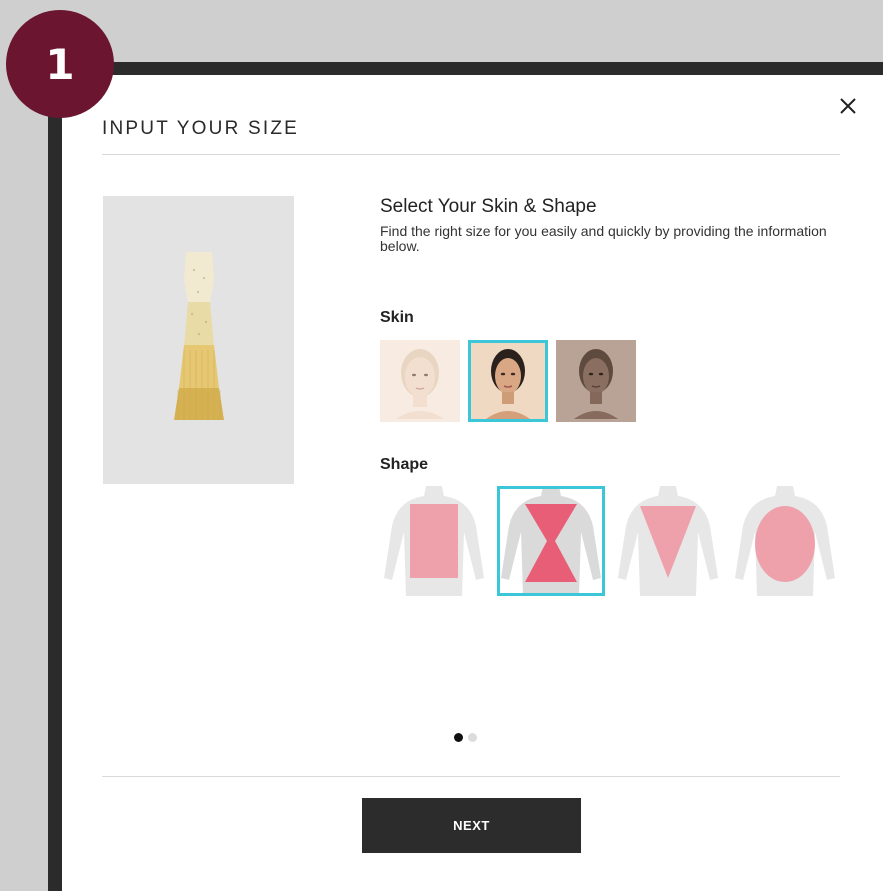  Describe the element at coordinates (471, 825) in the screenshot. I see `next-button: NEXT` at that location.